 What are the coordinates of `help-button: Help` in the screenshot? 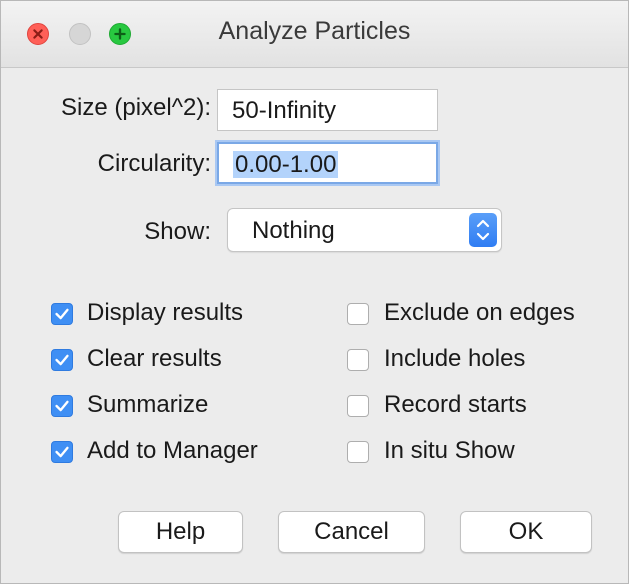 It's located at (180, 532).